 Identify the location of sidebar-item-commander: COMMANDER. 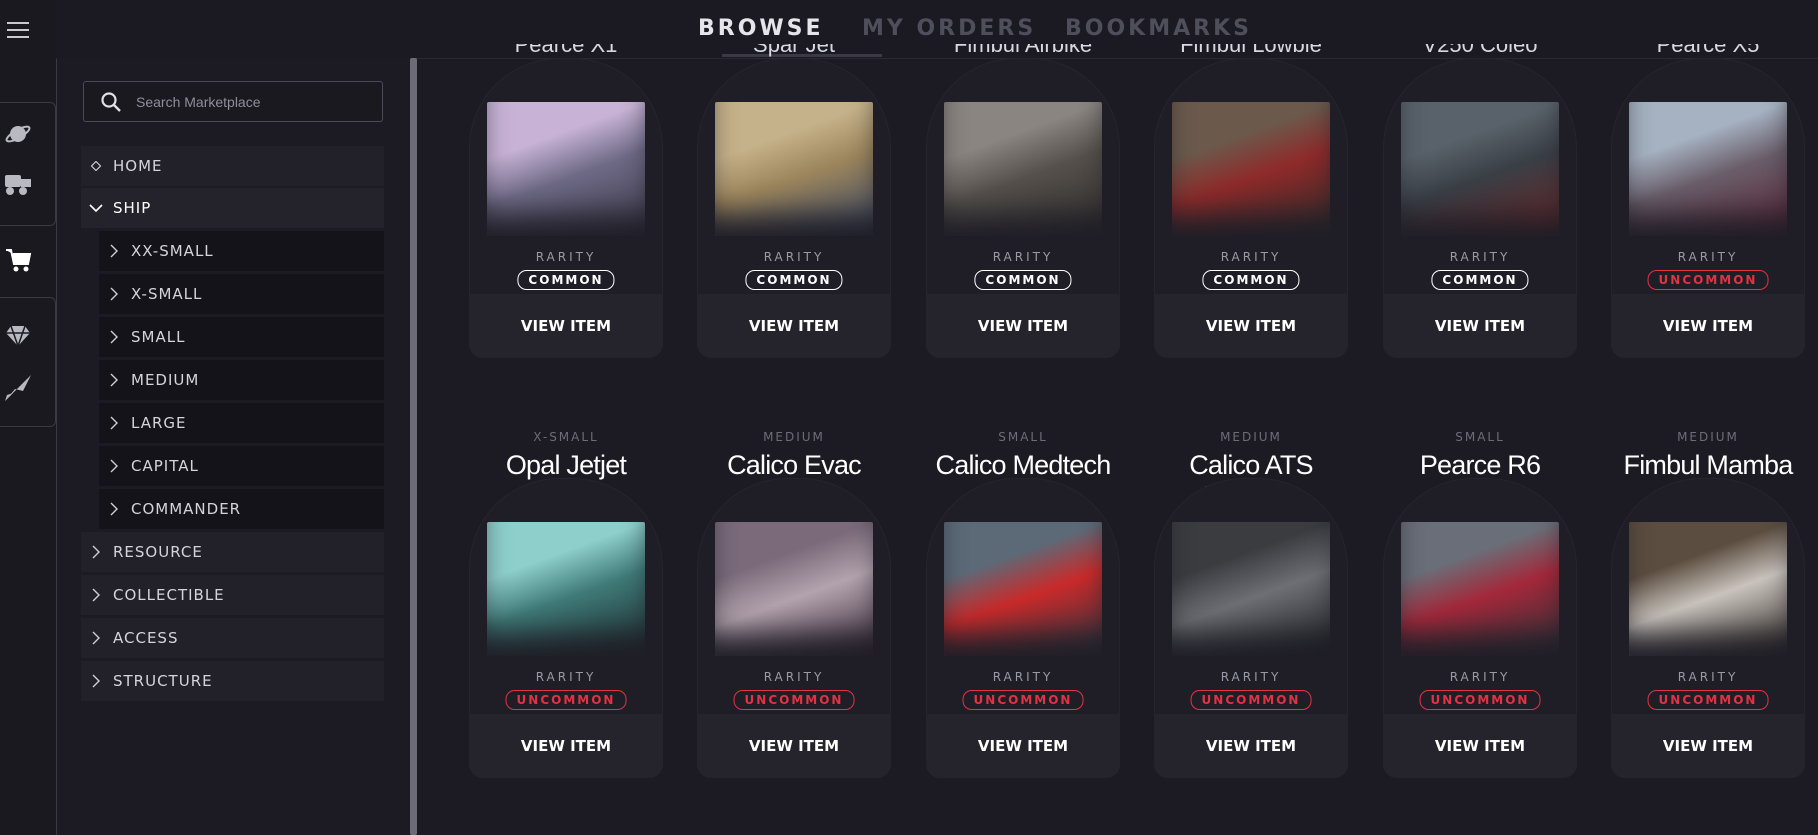
(241, 509).